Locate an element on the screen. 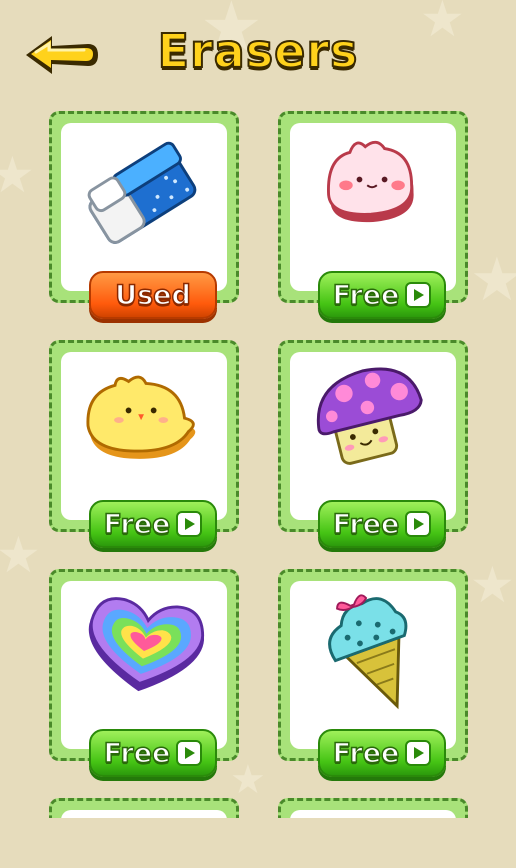 This screenshot has height=868, width=516. purple-mushroom-eraser-icon is located at coordinates (369, 416).